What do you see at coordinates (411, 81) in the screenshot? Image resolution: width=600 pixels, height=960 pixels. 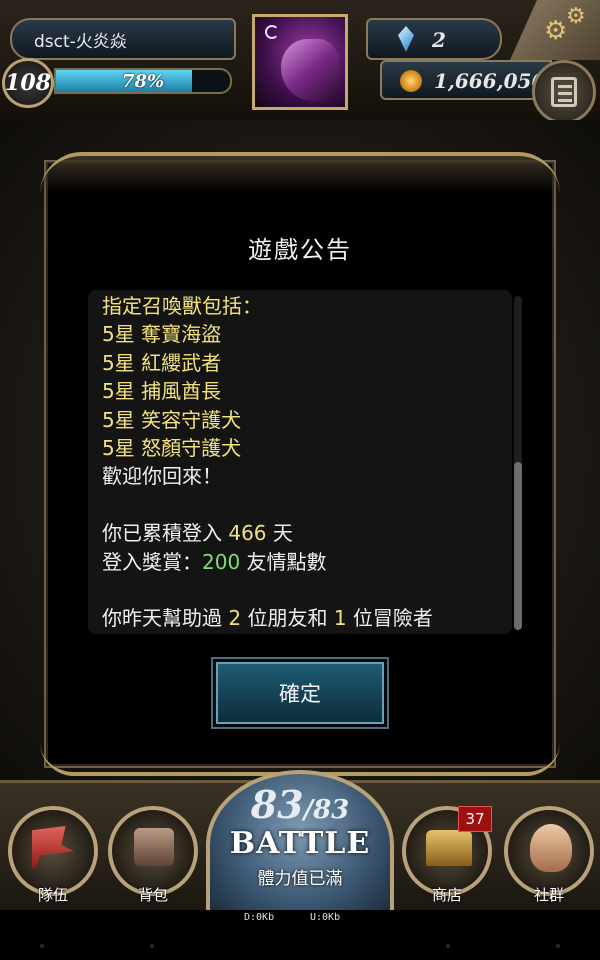 I see `coin-icon` at bounding box center [411, 81].